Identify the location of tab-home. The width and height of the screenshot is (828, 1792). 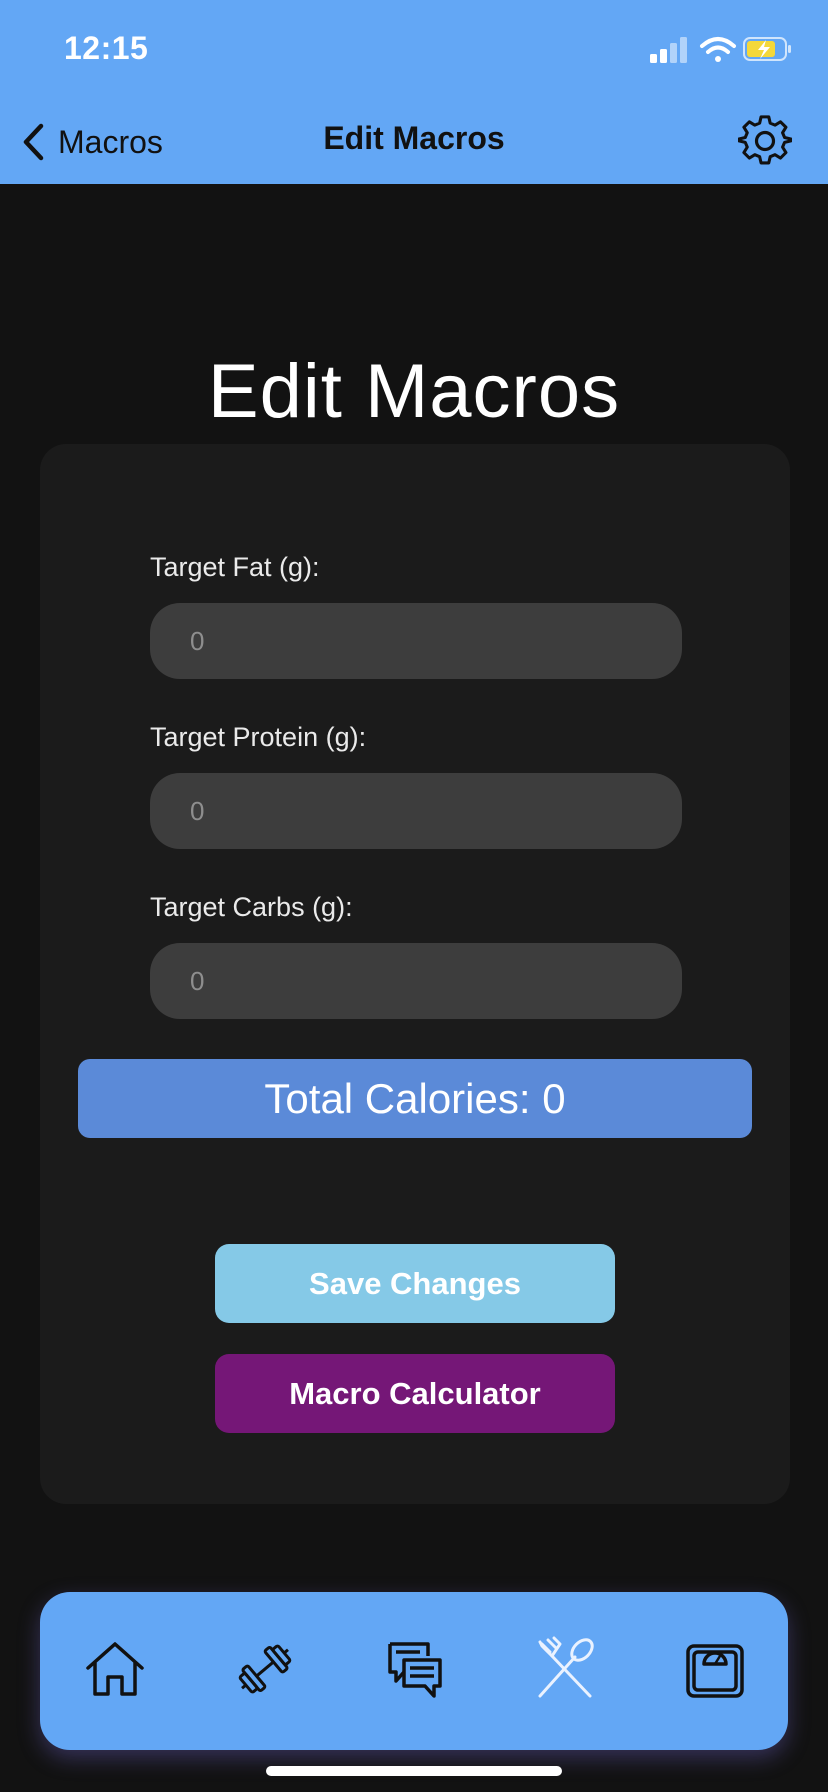
(115, 1669).